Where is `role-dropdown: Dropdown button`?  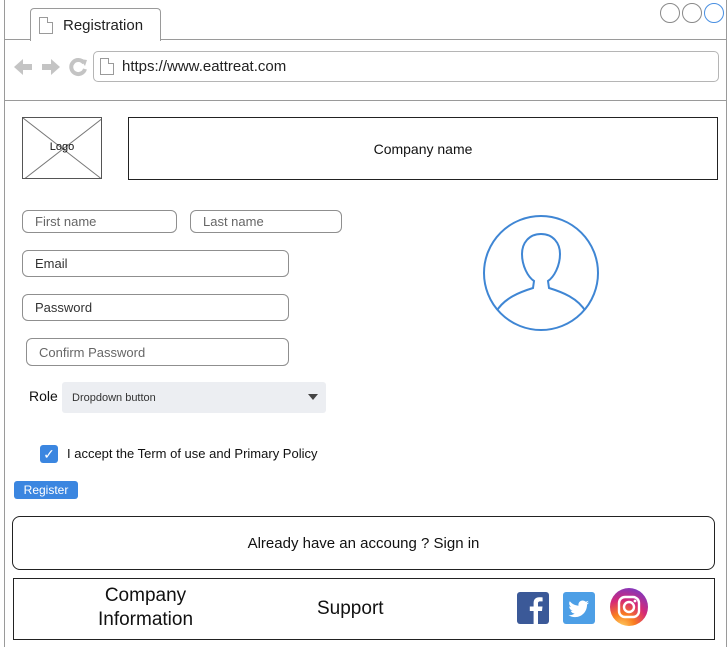
role-dropdown: Dropdown button is located at coordinates (194, 397).